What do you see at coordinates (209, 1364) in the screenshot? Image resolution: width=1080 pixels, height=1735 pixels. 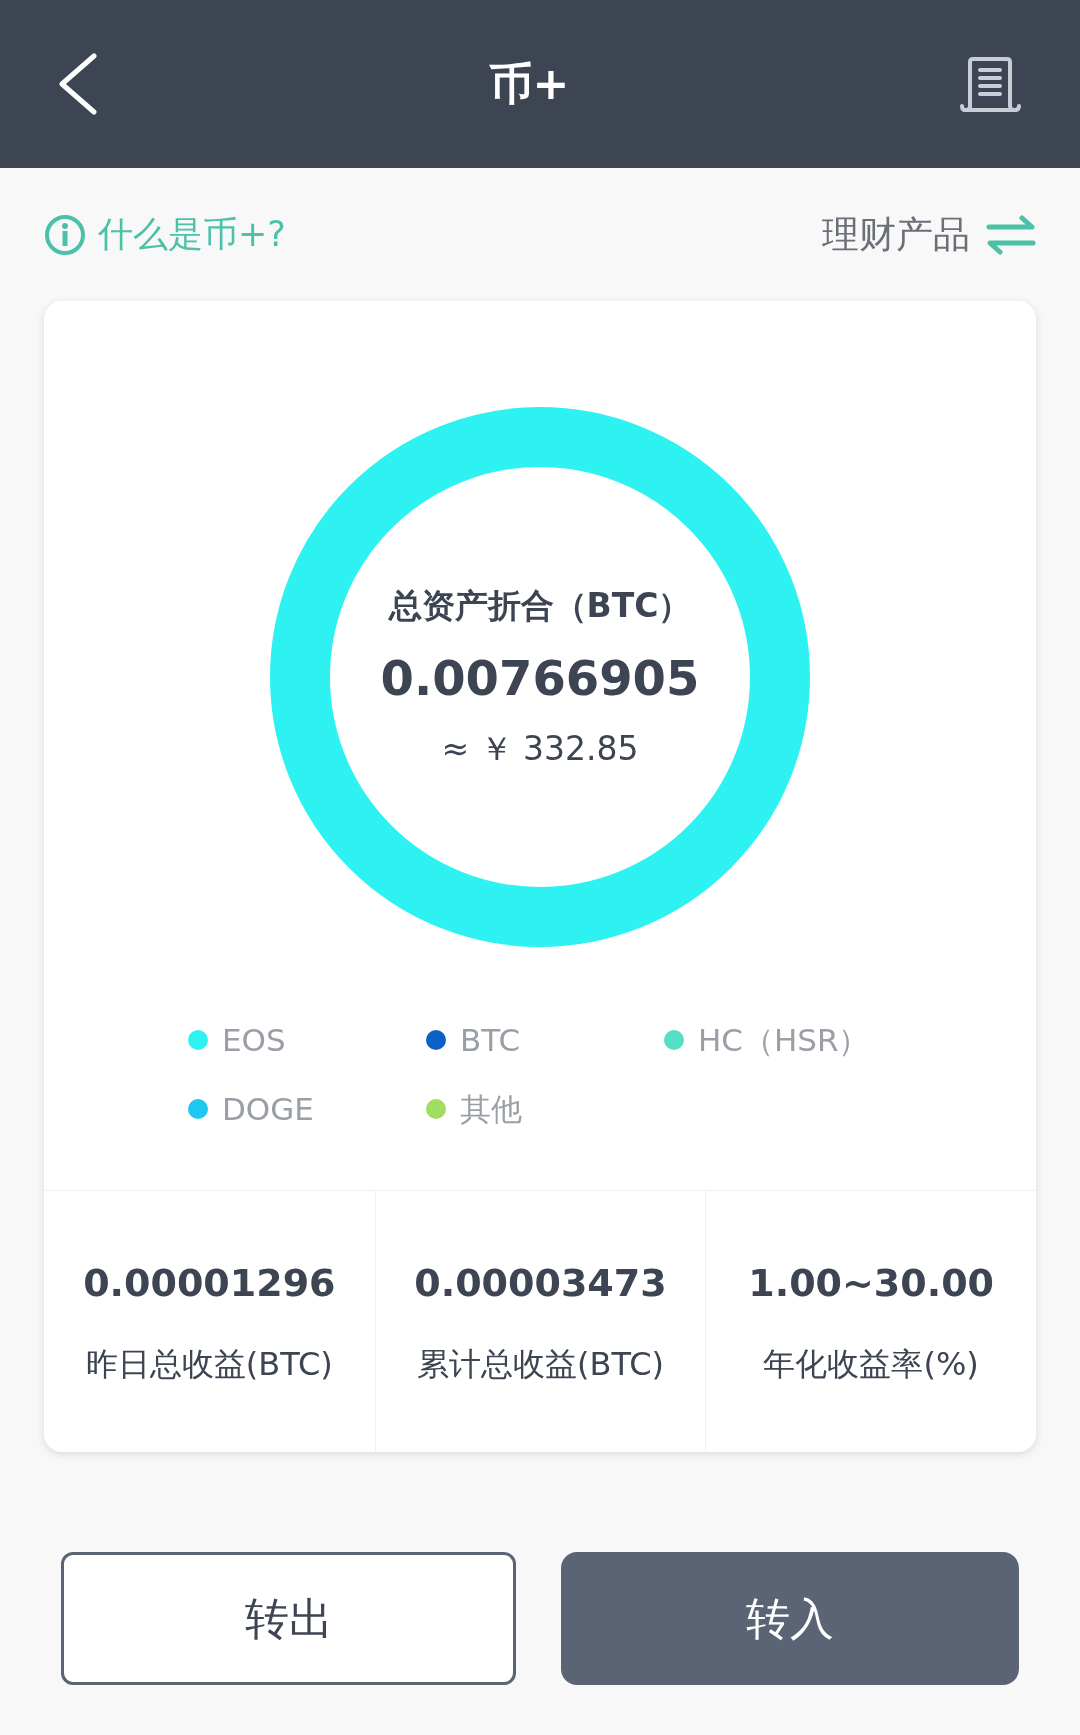 I see `stat-label: 昨日总收益(BTC)` at bounding box center [209, 1364].